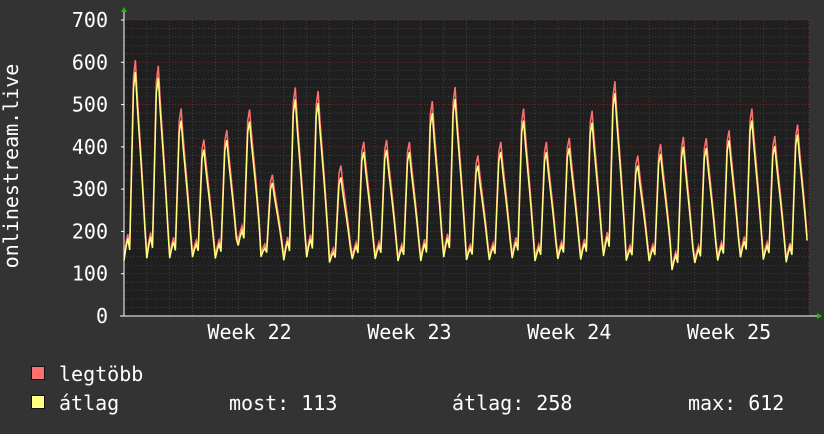 This screenshot has height=434, width=824. I want to click on y-tick-label: 0, so click(102, 316).